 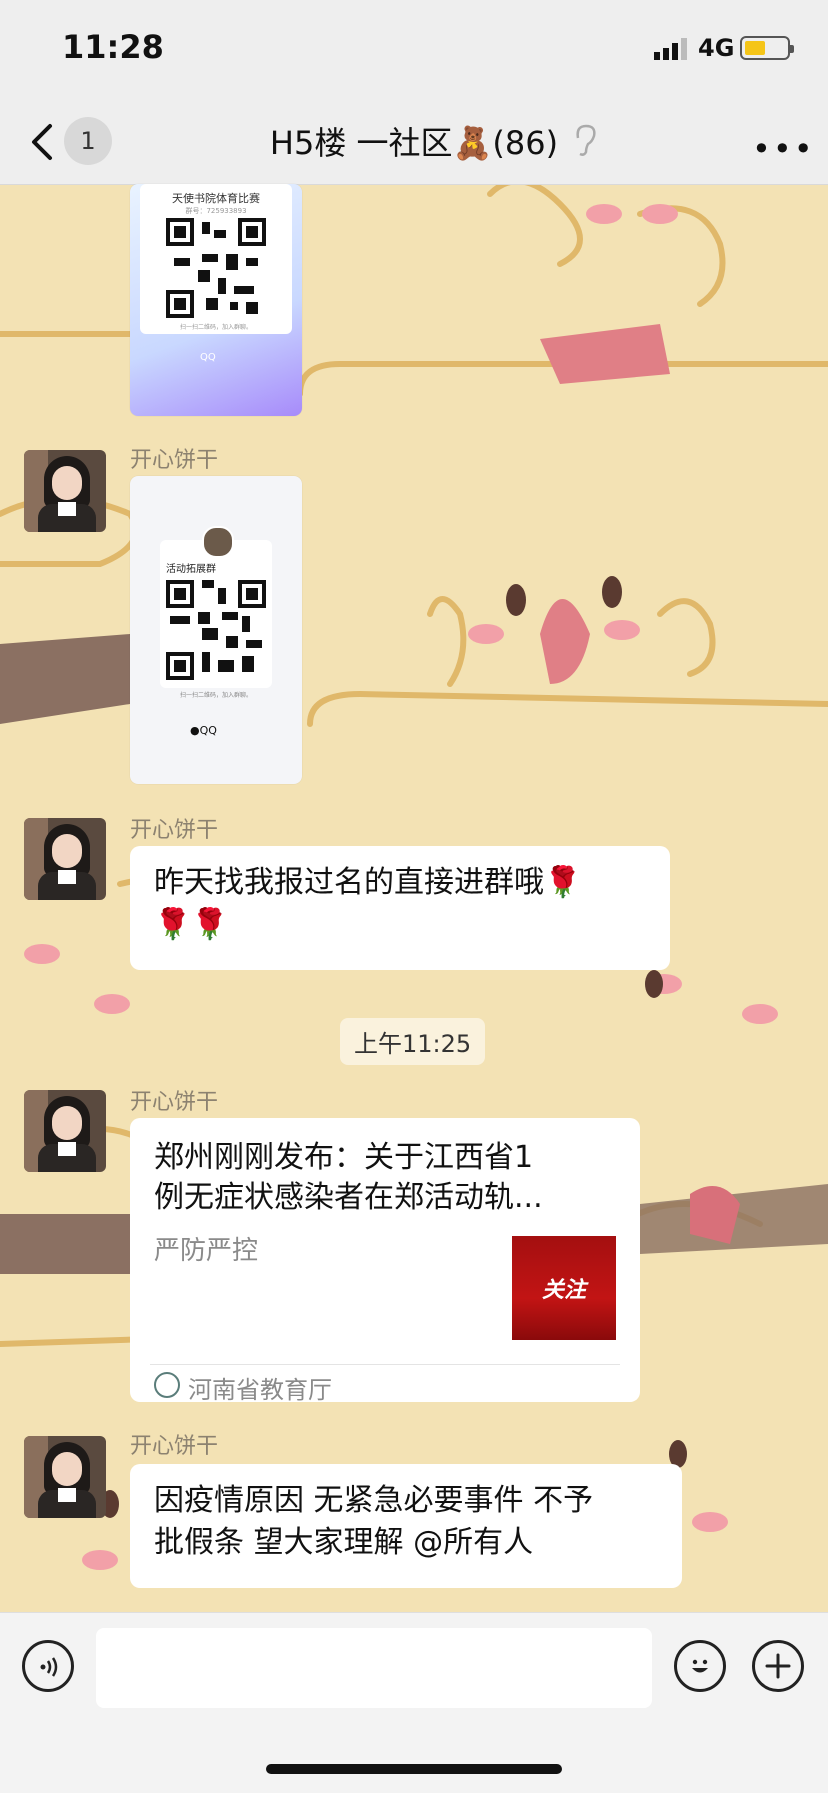 What do you see at coordinates (368, 882) in the screenshot?
I see `message-line: 昨天找我报过名的直接进群哦🌹` at bounding box center [368, 882].